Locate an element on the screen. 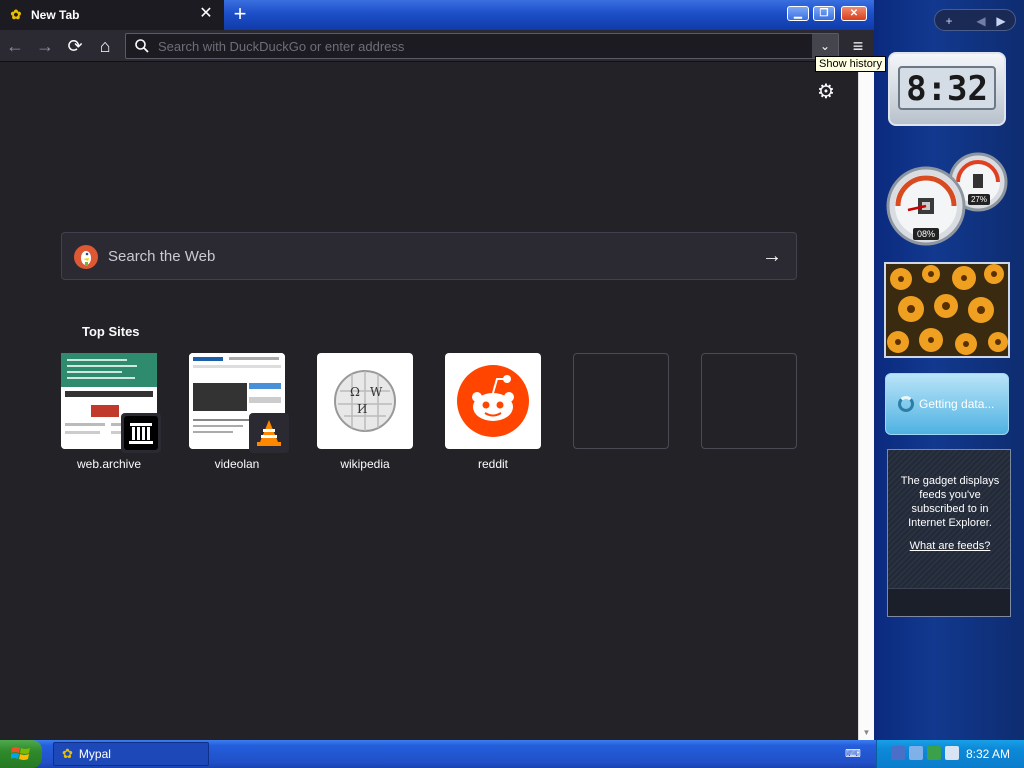 The image size is (1024, 768). tab-close-icon: ✕ is located at coordinates (206, 14).